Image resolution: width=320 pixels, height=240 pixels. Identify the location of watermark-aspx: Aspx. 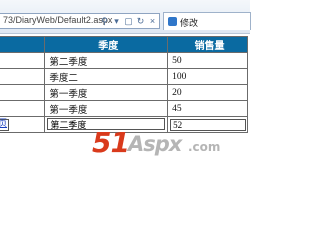
(155, 144).